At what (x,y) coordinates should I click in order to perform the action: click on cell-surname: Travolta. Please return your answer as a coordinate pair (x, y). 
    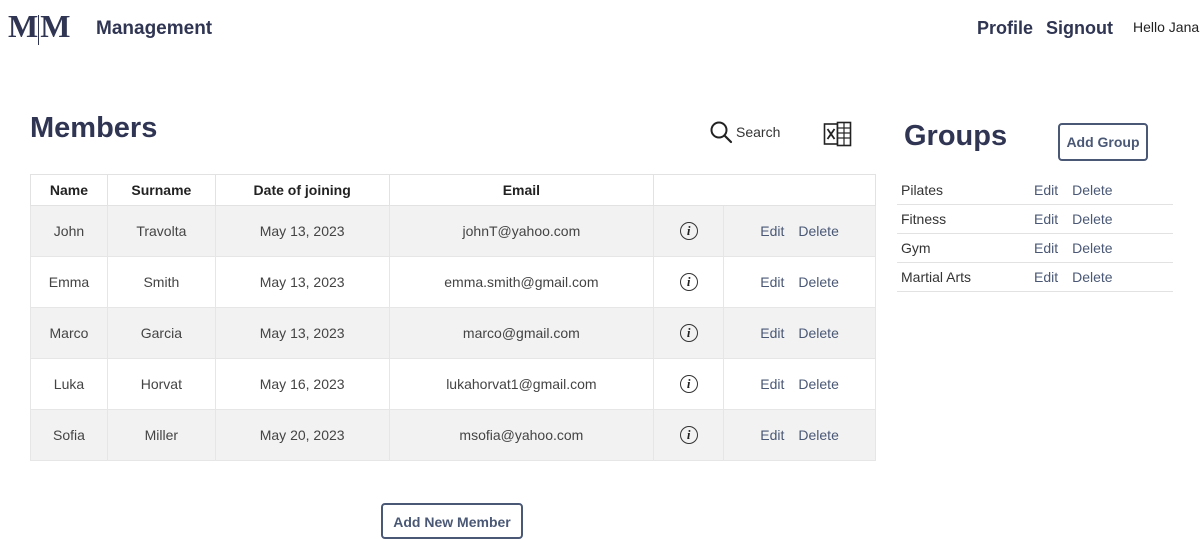
    Looking at the image, I should click on (161, 231).